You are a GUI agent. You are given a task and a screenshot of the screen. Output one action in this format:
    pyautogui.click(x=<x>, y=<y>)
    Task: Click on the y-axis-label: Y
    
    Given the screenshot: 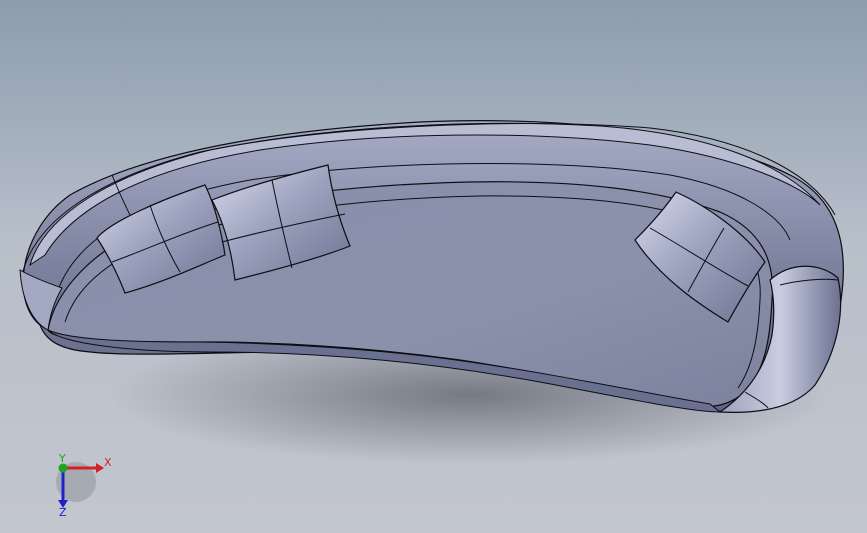 What is the action you would take?
    pyautogui.click(x=62, y=458)
    